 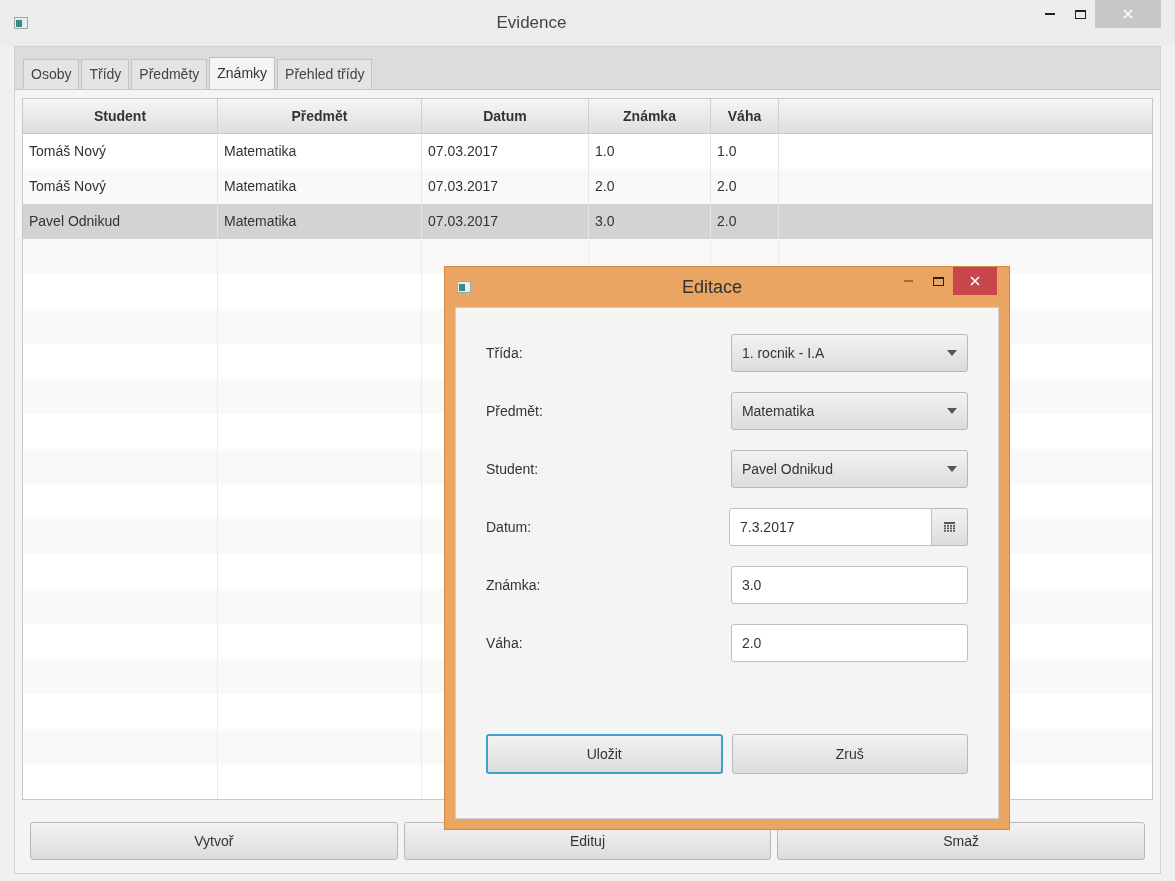 What do you see at coordinates (650, 116) in the screenshot?
I see `column-header: Známka` at bounding box center [650, 116].